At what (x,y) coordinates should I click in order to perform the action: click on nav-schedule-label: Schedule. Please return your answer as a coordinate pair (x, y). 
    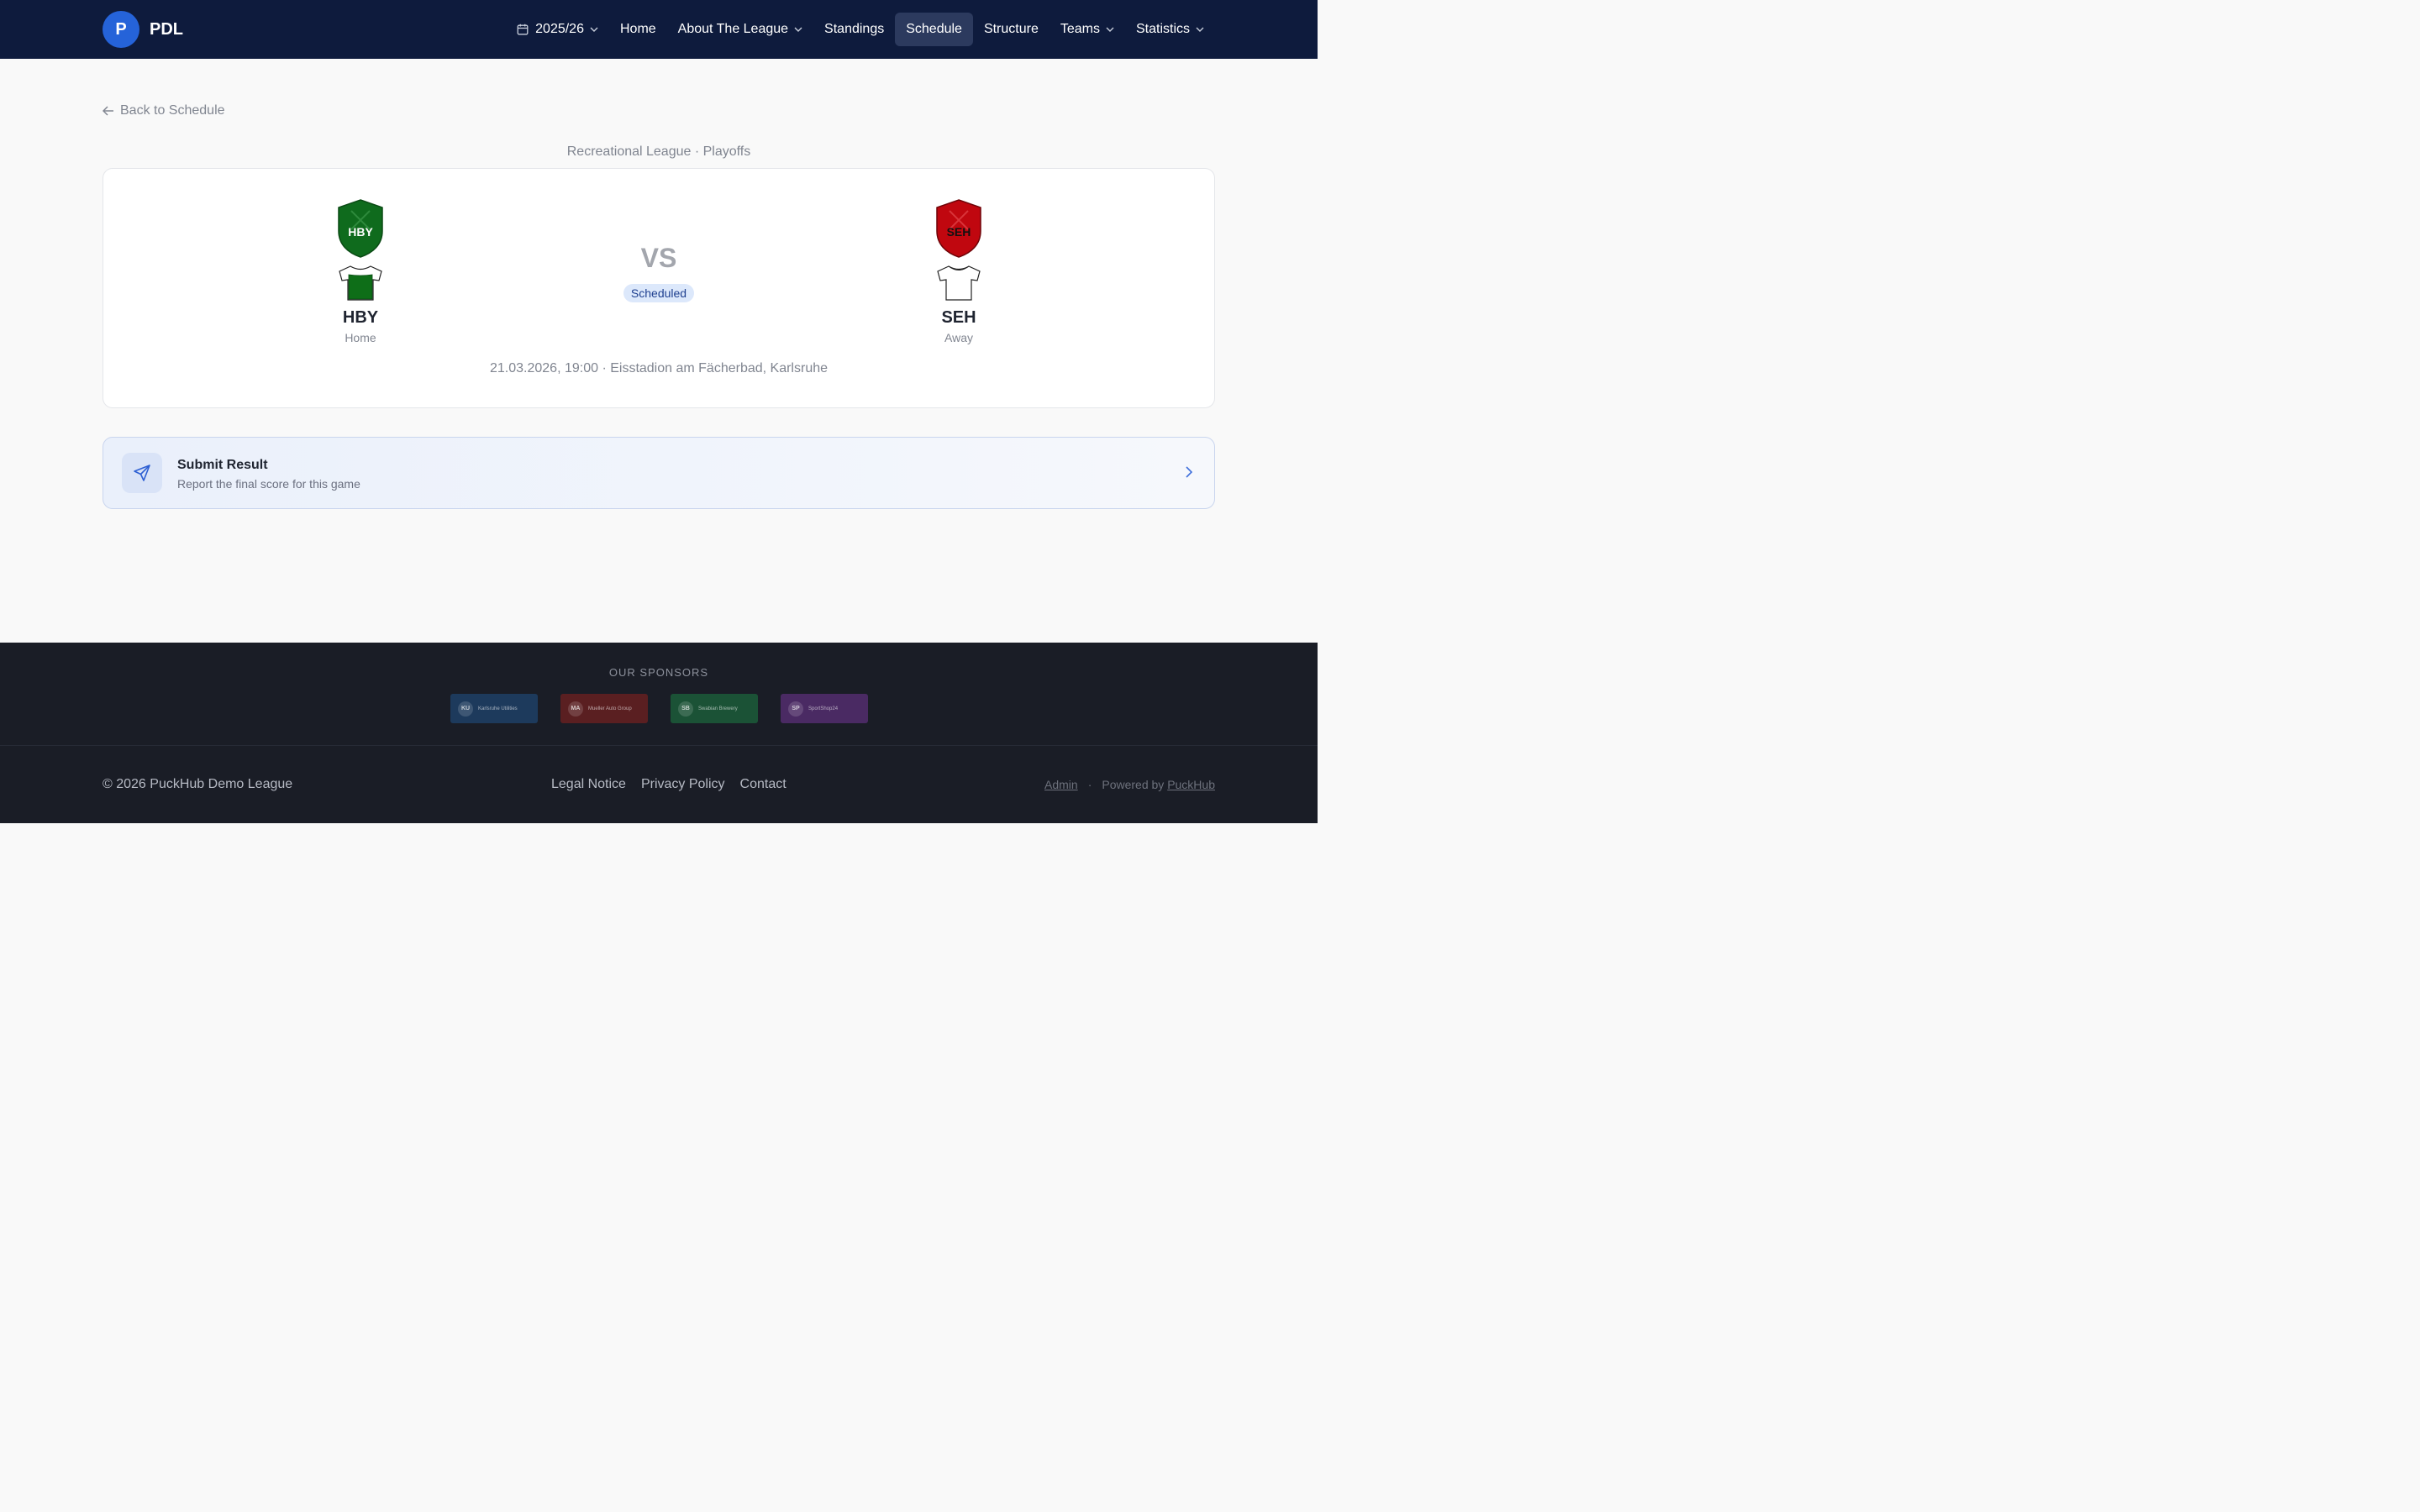
    Looking at the image, I should click on (934, 29).